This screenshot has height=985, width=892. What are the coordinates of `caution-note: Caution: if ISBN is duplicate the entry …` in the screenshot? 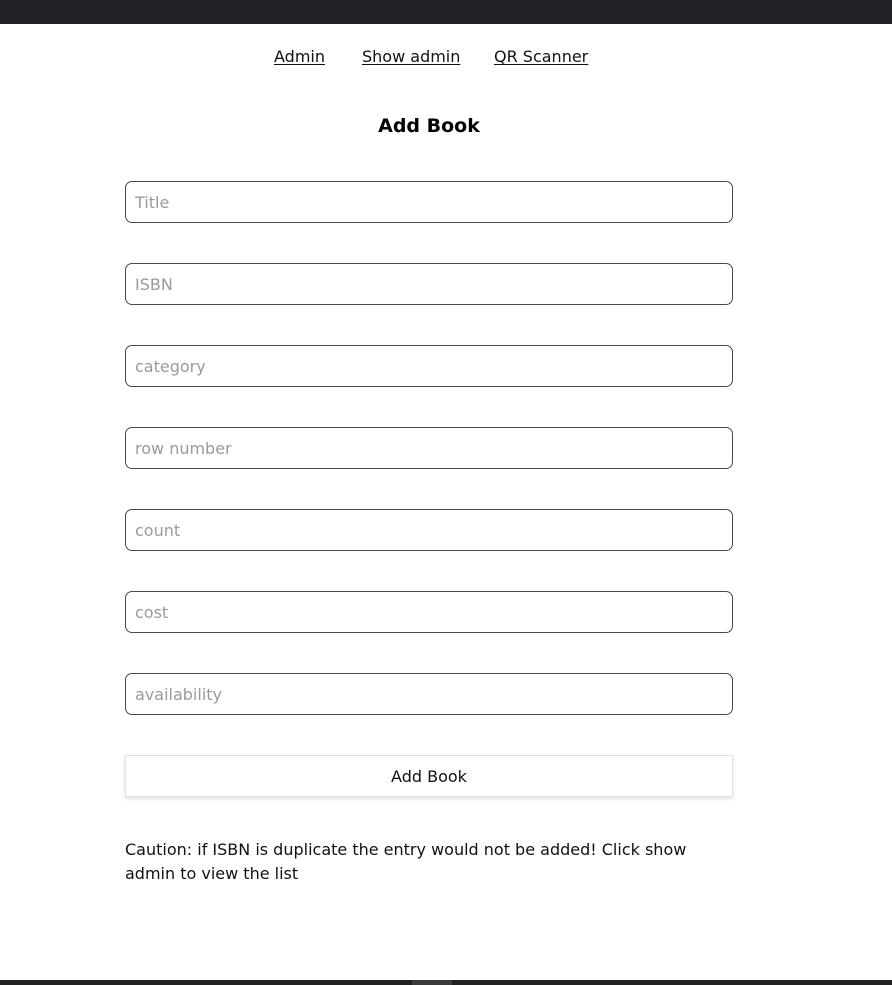 It's located at (406, 861).